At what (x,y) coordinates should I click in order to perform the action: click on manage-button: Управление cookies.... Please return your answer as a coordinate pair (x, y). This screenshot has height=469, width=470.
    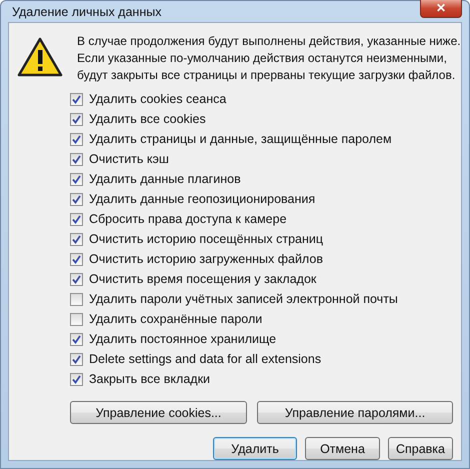
    Looking at the image, I should click on (158, 412).